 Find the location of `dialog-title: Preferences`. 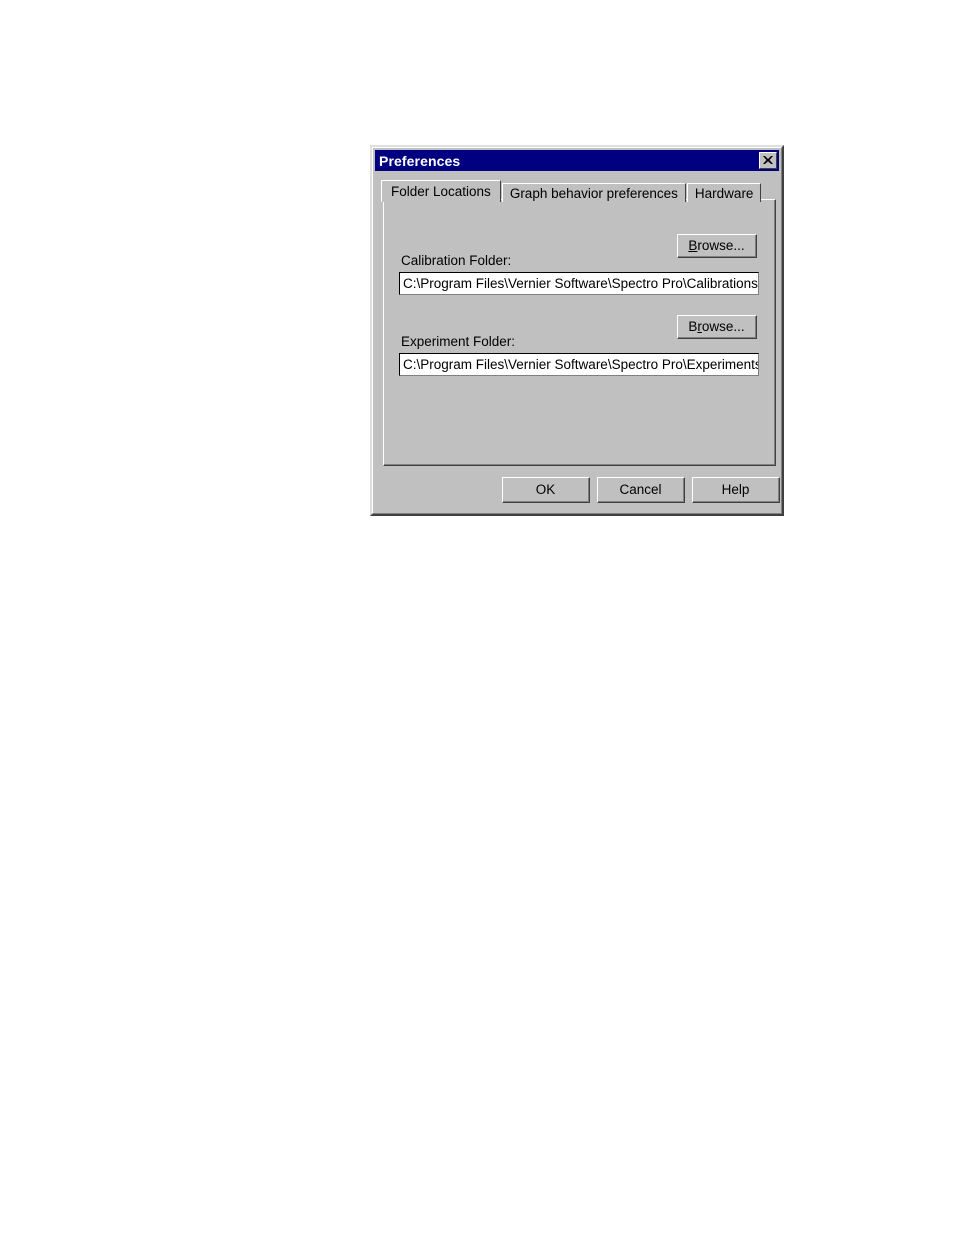

dialog-title: Preferences is located at coordinates (420, 160).